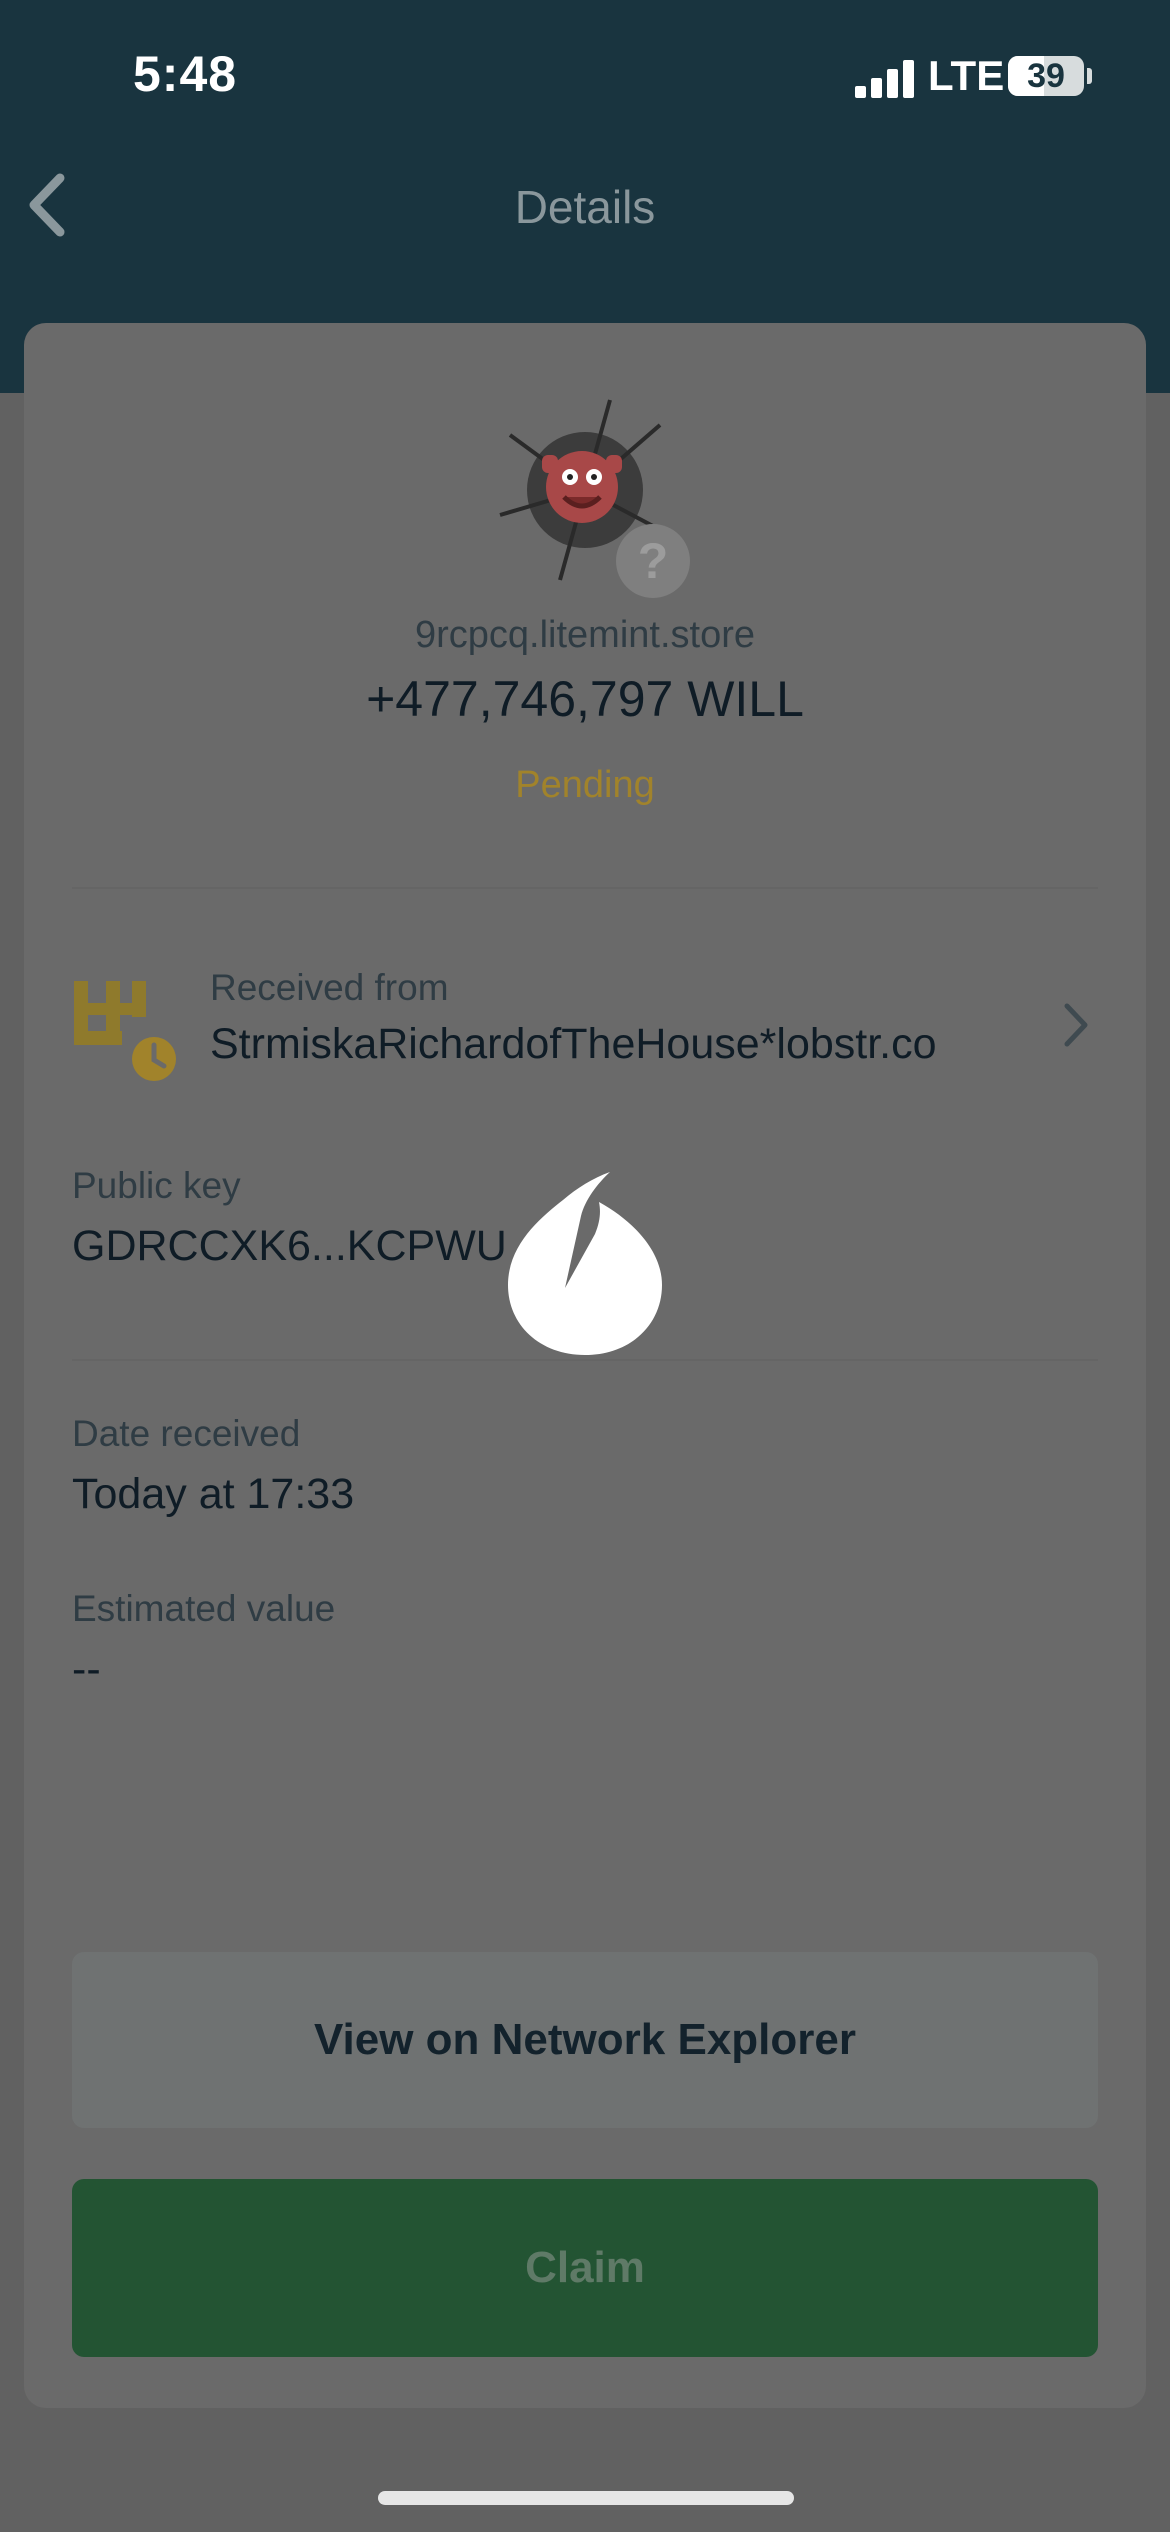 This screenshot has height=2532, width=1170. I want to click on chevron-right-icon, so click(1075, 1025).